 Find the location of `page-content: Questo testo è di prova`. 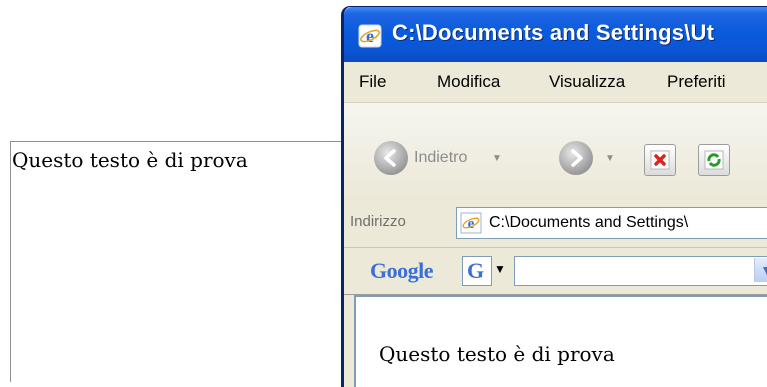

page-content: Questo testo è di prova is located at coordinates (560, 341).